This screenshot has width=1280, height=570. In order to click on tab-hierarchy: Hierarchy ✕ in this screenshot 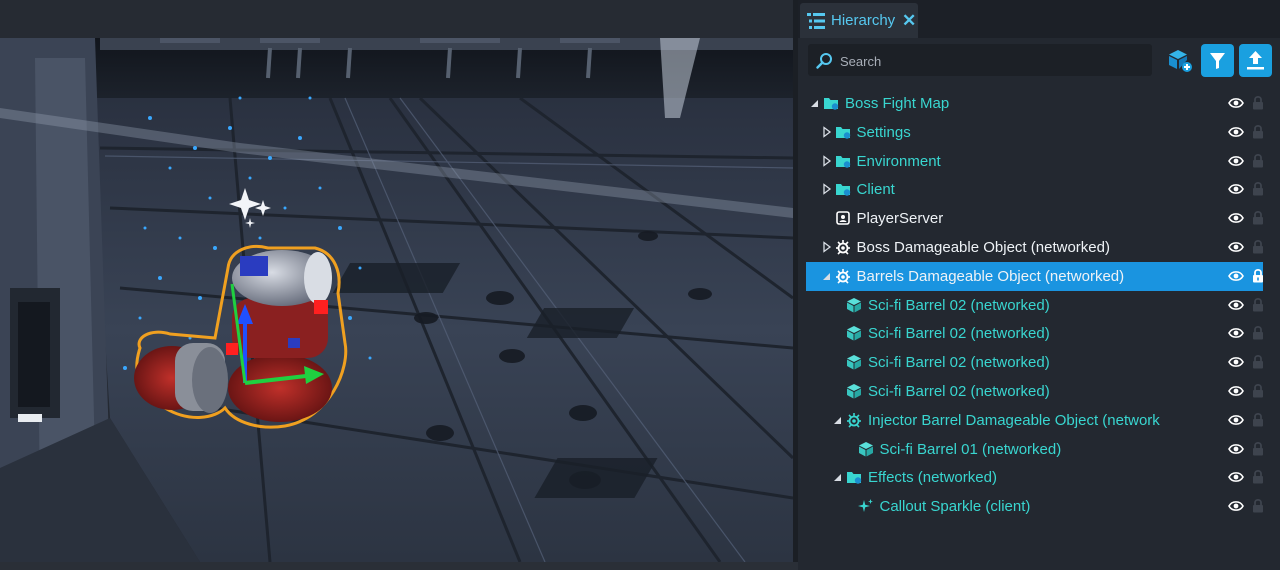, I will do `click(859, 20)`.